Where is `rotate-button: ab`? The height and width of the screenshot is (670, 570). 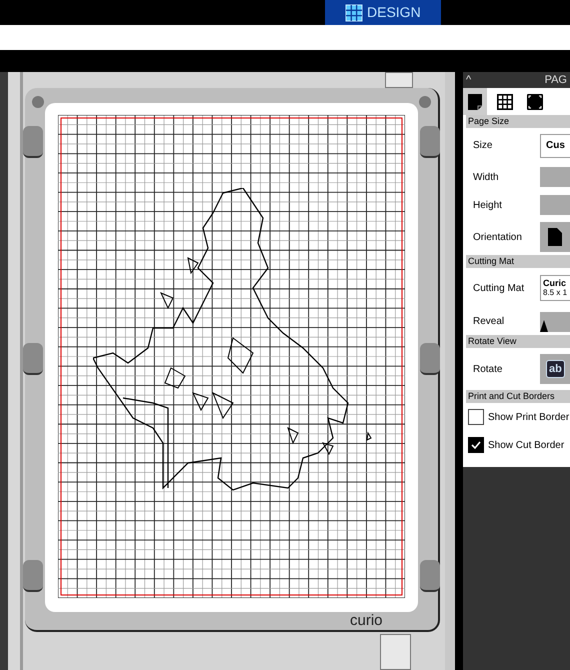
rotate-button: ab is located at coordinates (555, 369).